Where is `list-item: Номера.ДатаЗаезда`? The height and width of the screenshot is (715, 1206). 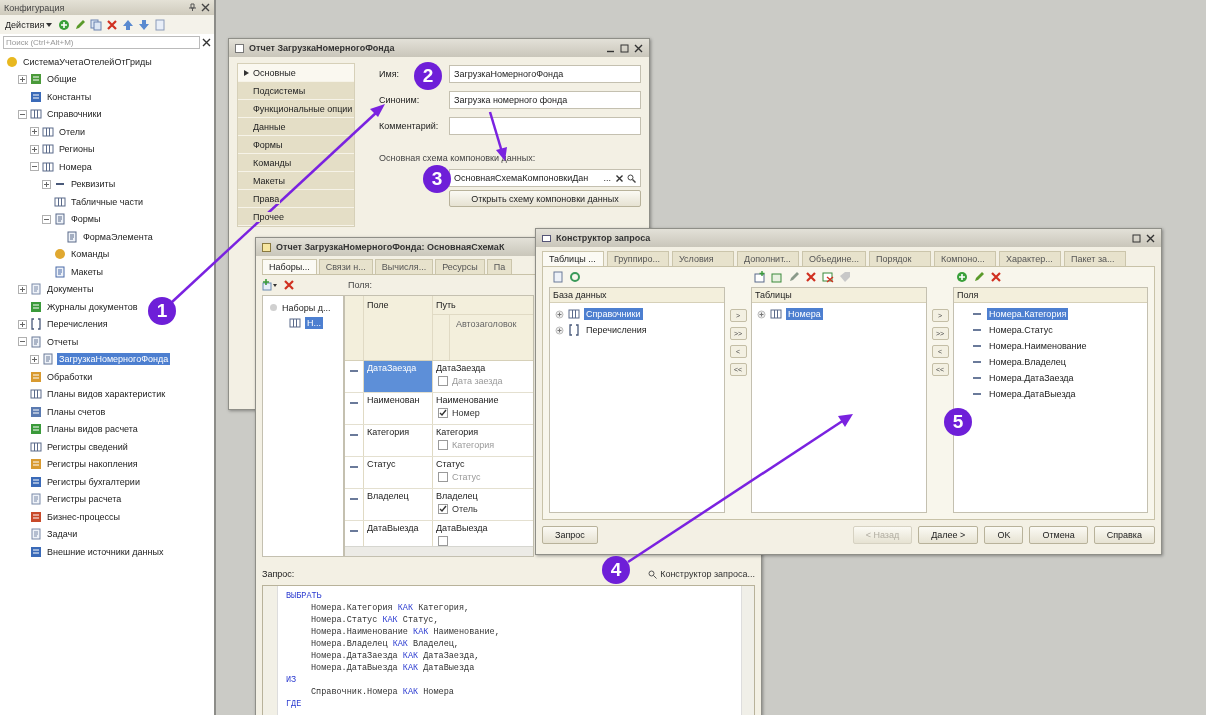 list-item: Номера.ДатаЗаезда is located at coordinates (1031, 378).